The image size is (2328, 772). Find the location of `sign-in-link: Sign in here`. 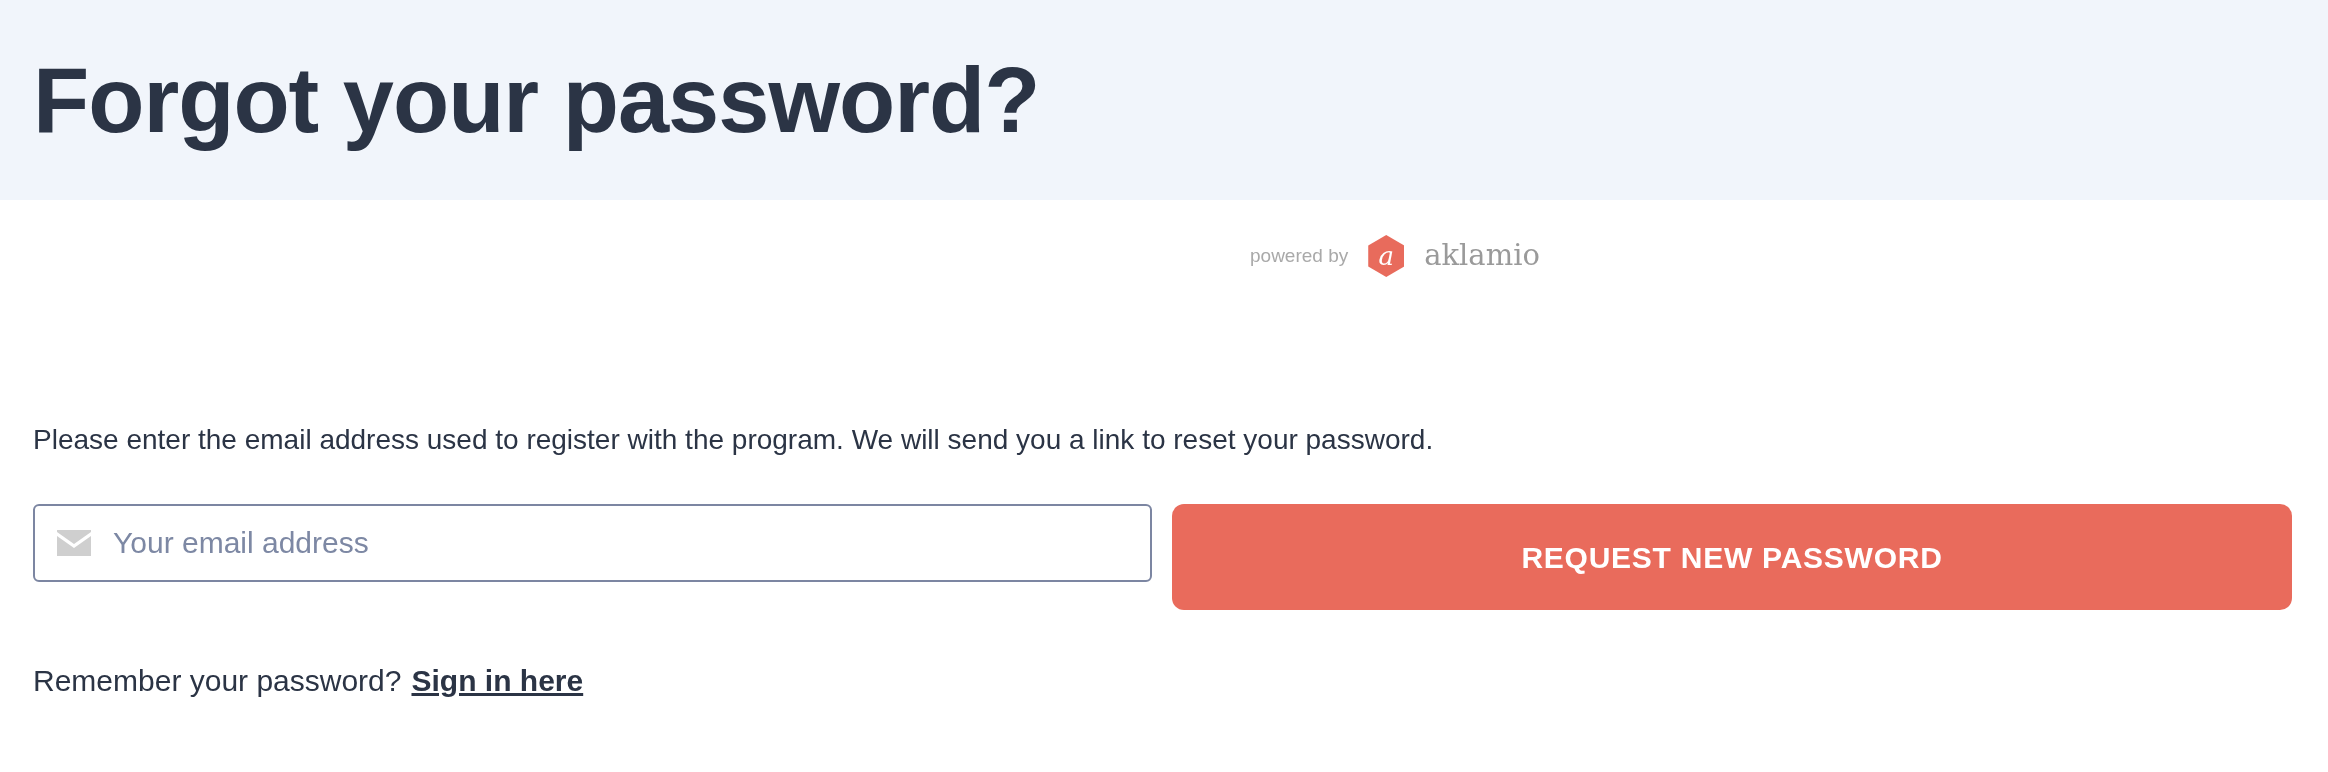

sign-in-link: Sign in here is located at coordinates (497, 680).